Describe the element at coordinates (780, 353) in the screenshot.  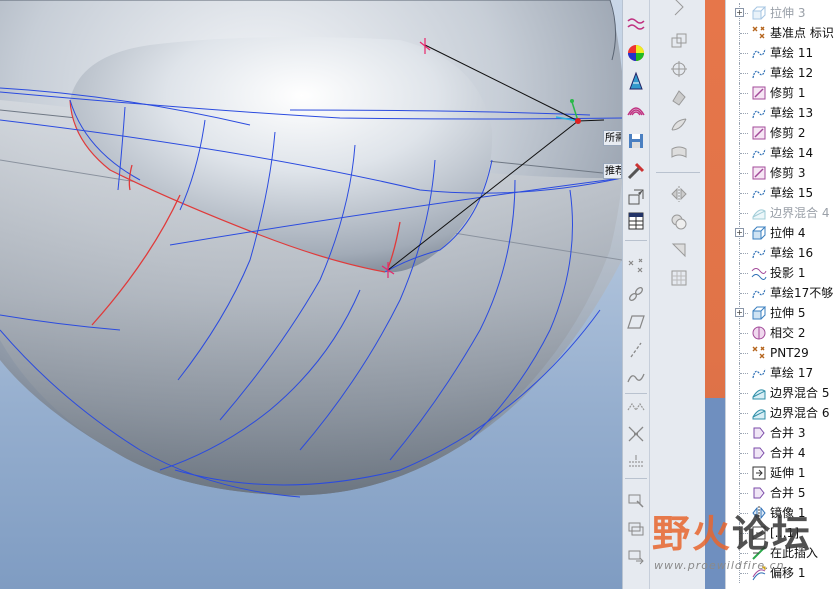
I see `tree-item: PNT29` at that location.